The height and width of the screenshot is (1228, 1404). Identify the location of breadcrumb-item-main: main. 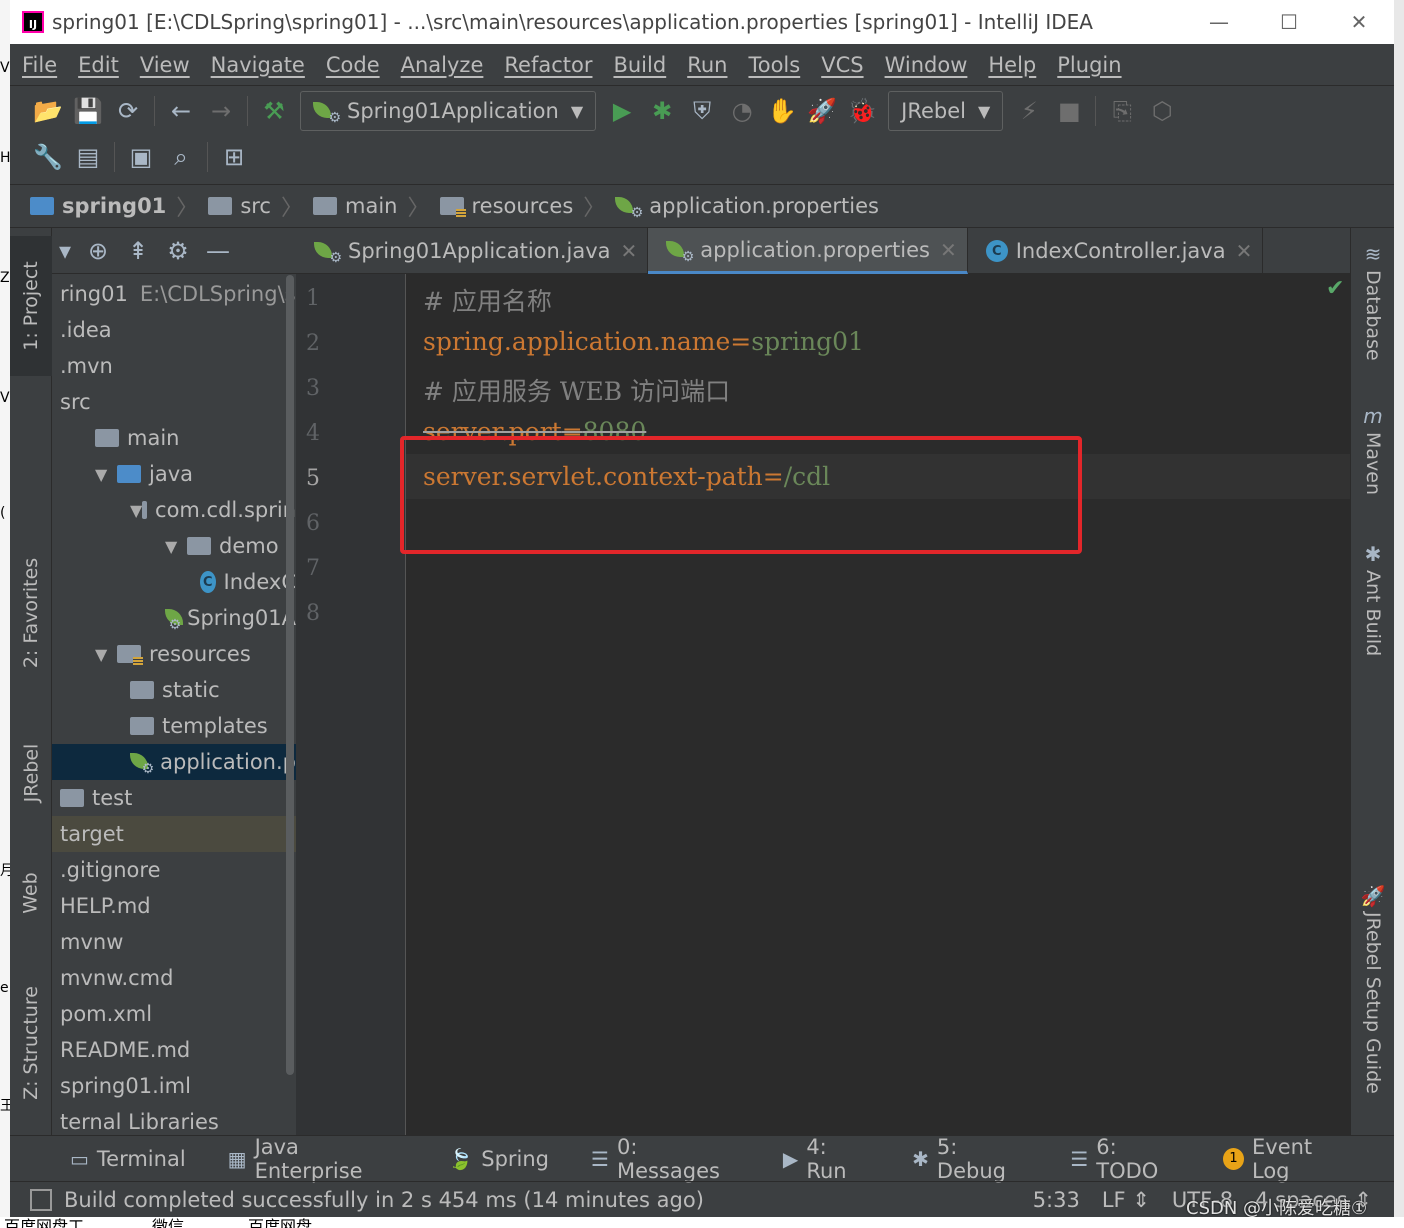
(355, 206).